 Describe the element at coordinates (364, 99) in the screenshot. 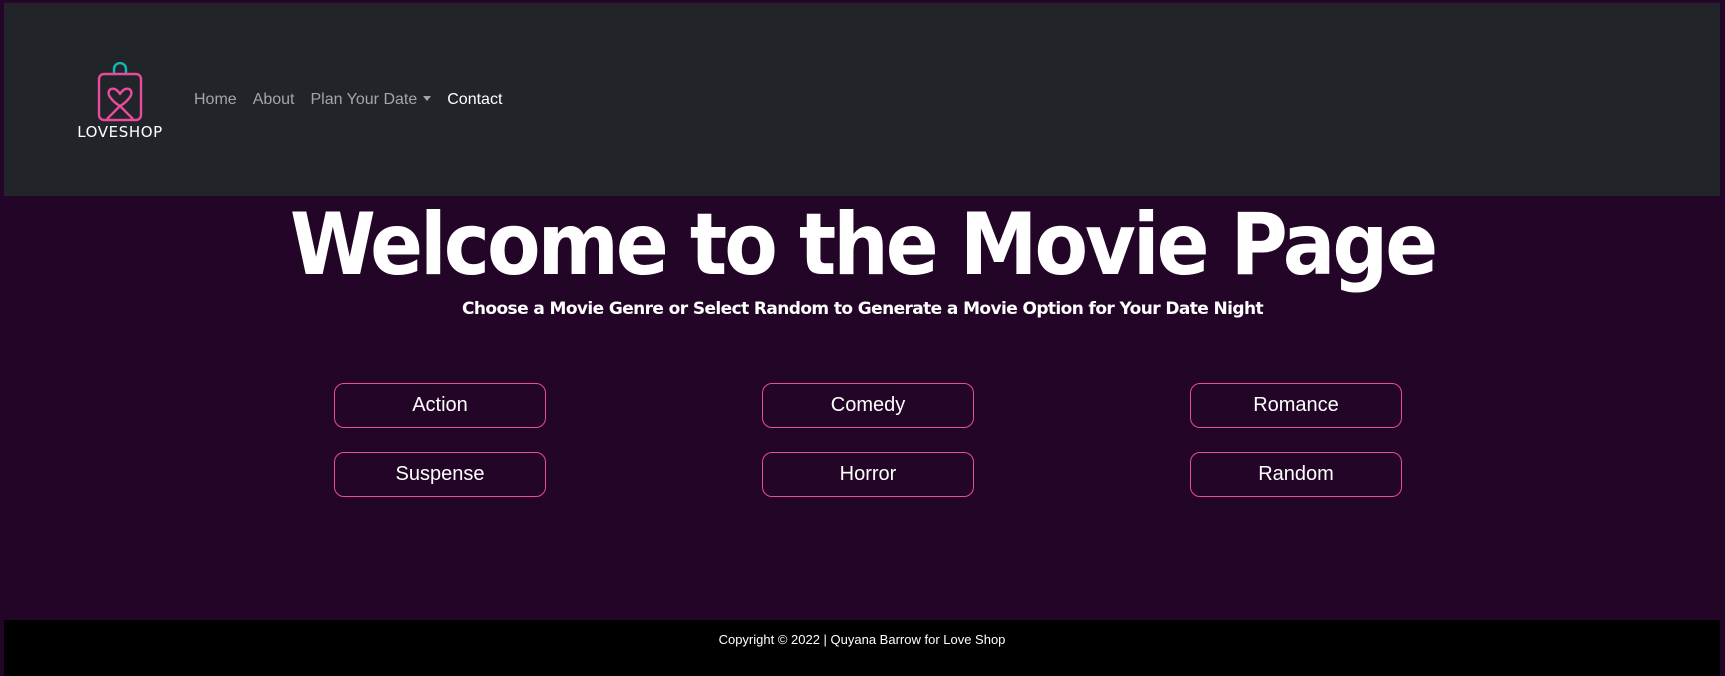

I see `nav-item-plan-your-date-label: Plan Your Date` at that location.